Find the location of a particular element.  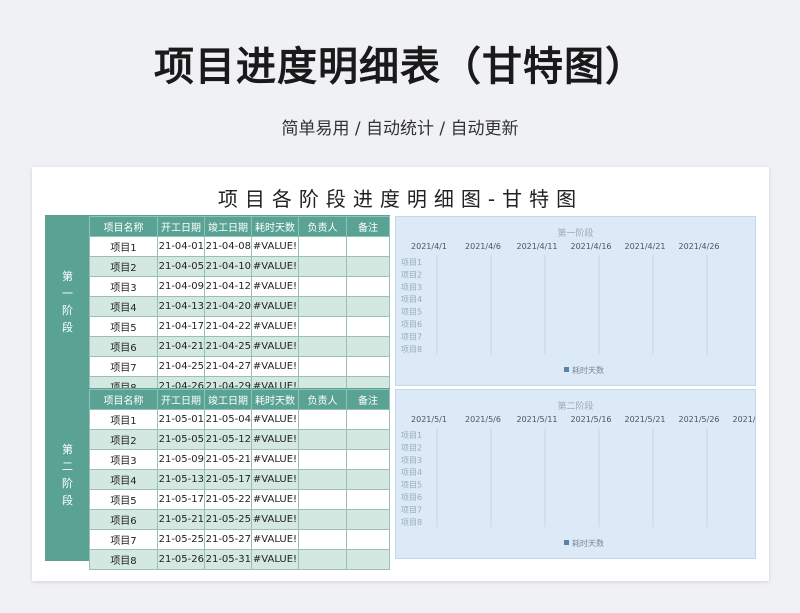

cell-end: 2021-04-12 00:00 is located at coordinates (228, 286).